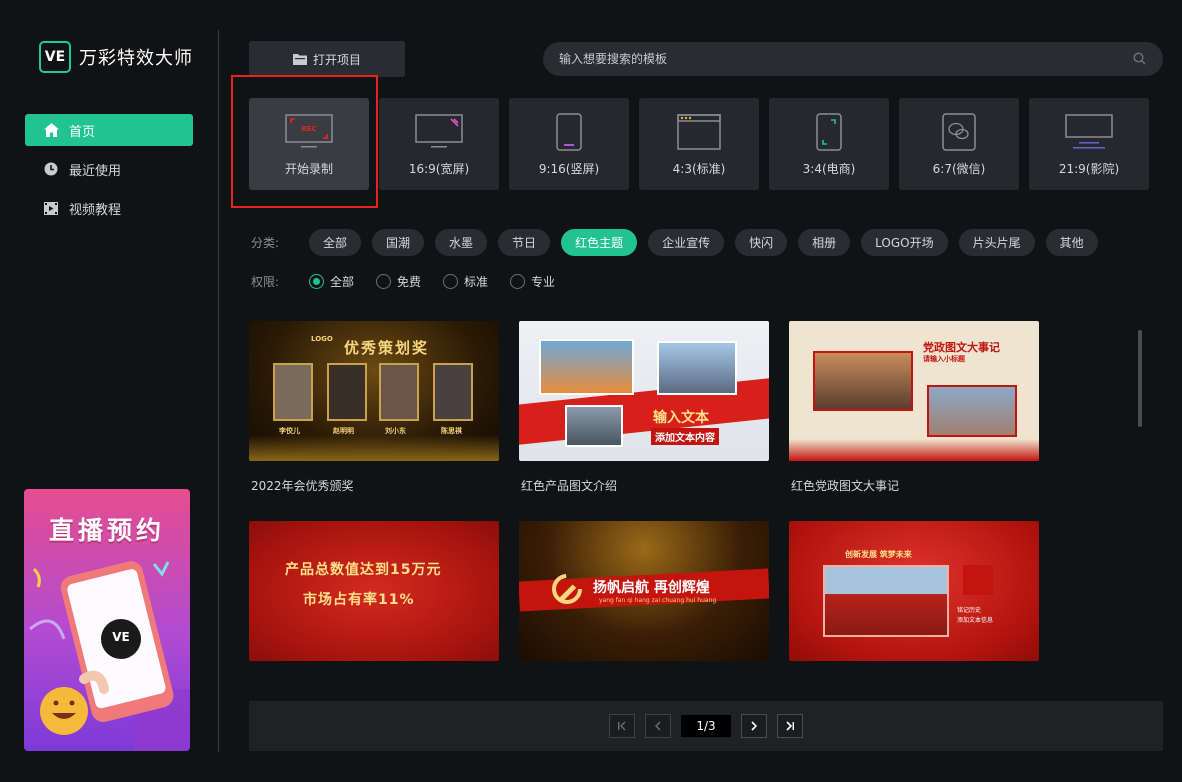 Image resolution: width=1182 pixels, height=782 pixels. Describe the element at coordinates (1140, 378) in the screenshot. I see `grid-scrollbar` at that location.